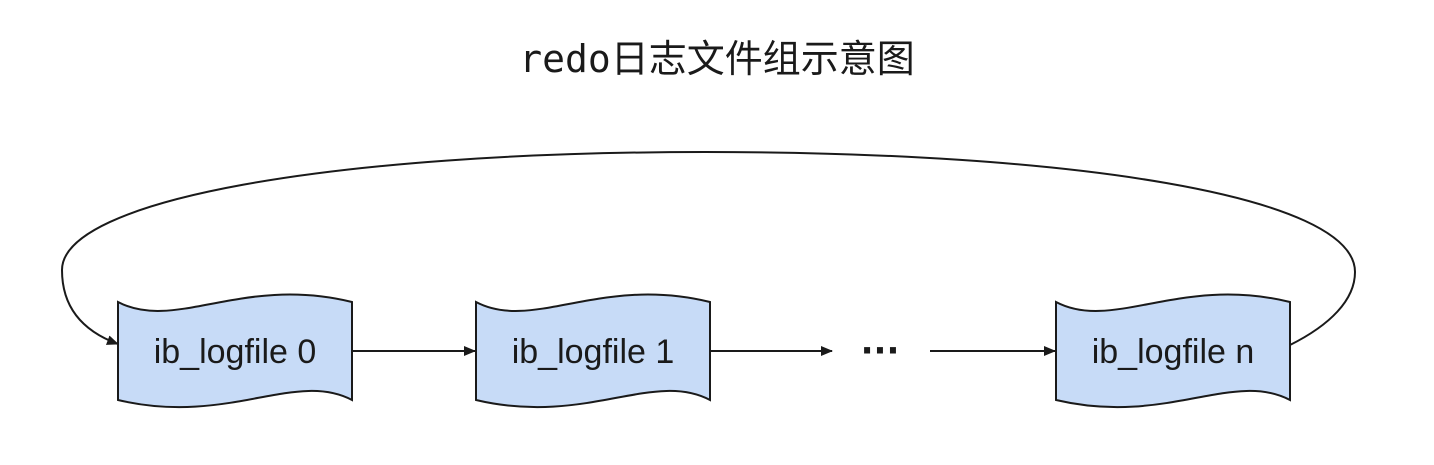 This screenshot has height=465, width=1434. What do you see at coordinates (880, 351) in the screenshot?
I see `ellipsis: ···` at bounding box center [880, 351].